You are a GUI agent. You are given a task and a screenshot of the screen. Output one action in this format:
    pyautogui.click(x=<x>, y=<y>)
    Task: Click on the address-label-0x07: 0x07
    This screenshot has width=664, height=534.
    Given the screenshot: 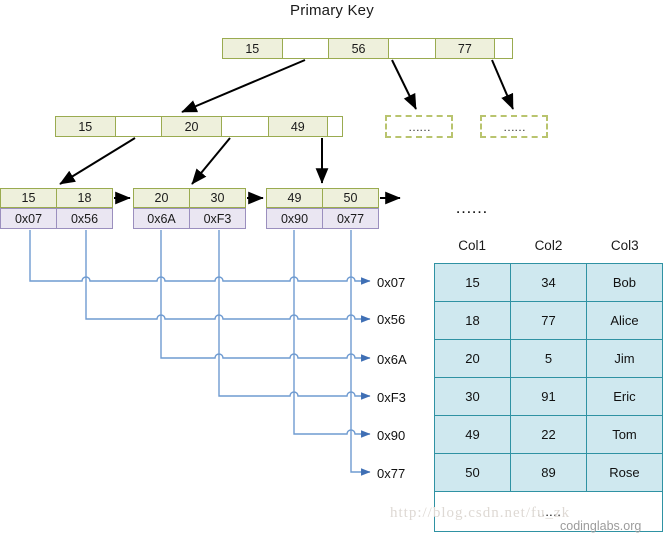 What is the action you would take?
    pyautogui.click(x=391, y=282)
    